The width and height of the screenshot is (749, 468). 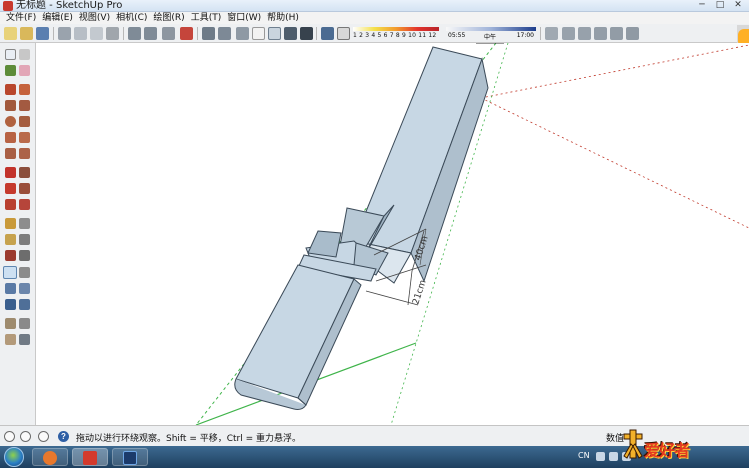 What do you see at coordinates (24, 54) in the screenshot?
I see `make-component-icon` at bounding box center [24, 54].